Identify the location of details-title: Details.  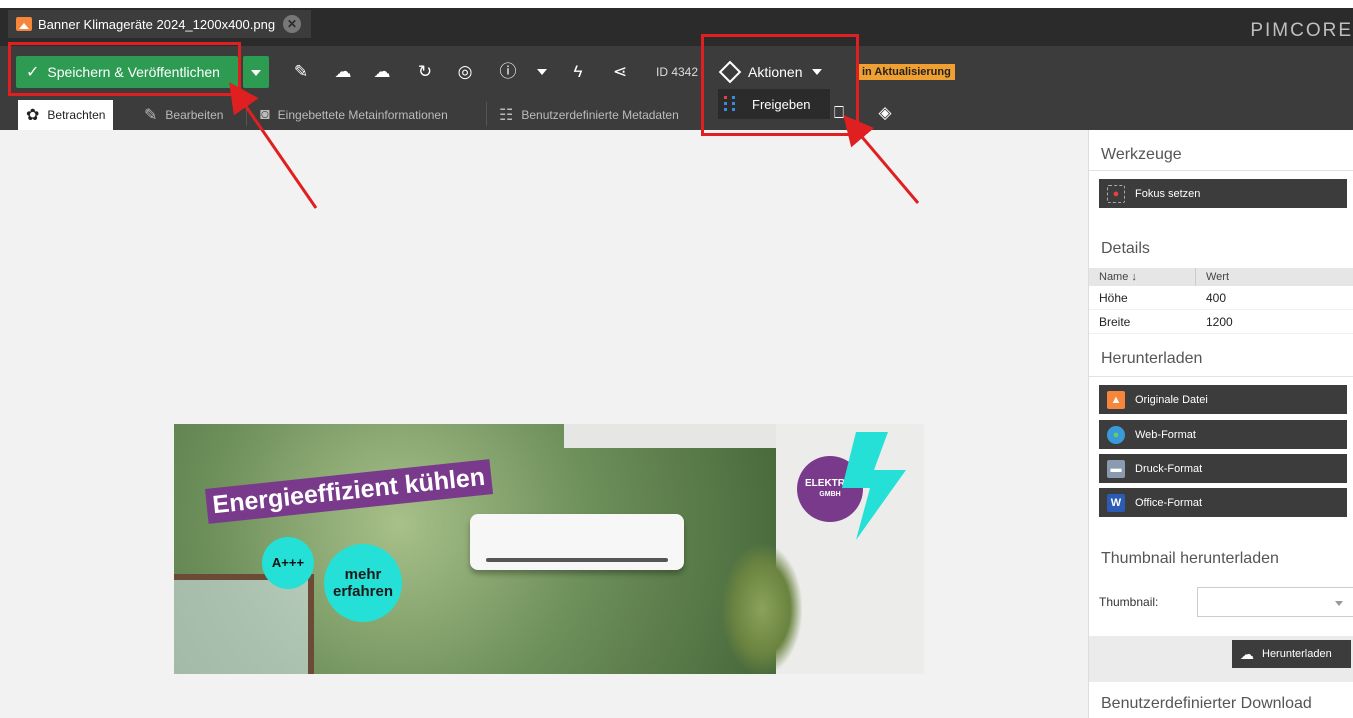
(1125, 248).